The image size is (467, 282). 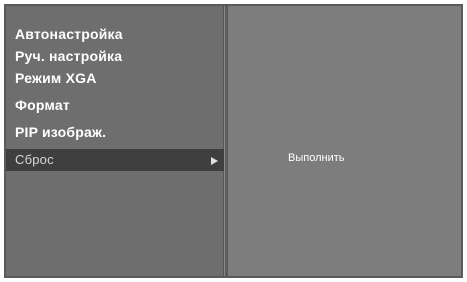 What do you see at coordinates (115, 132) in the screenshot?
I see `menu-item-pip-image: PIP изображ.` at bounding box center [115, 132].